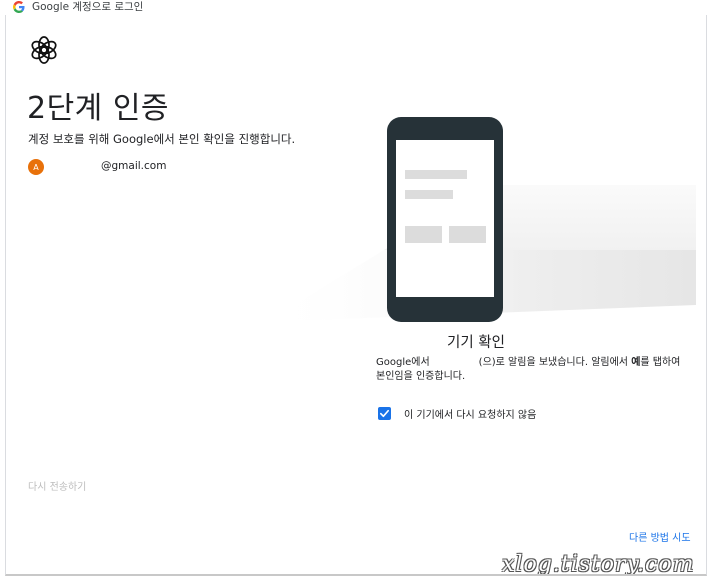  What do you see at coordinates (470, 415) in the screenshot?
I see `dont-ask-again-label: 이 기기에서 다시 요청하지 않음` at bounding box center [470, 415].